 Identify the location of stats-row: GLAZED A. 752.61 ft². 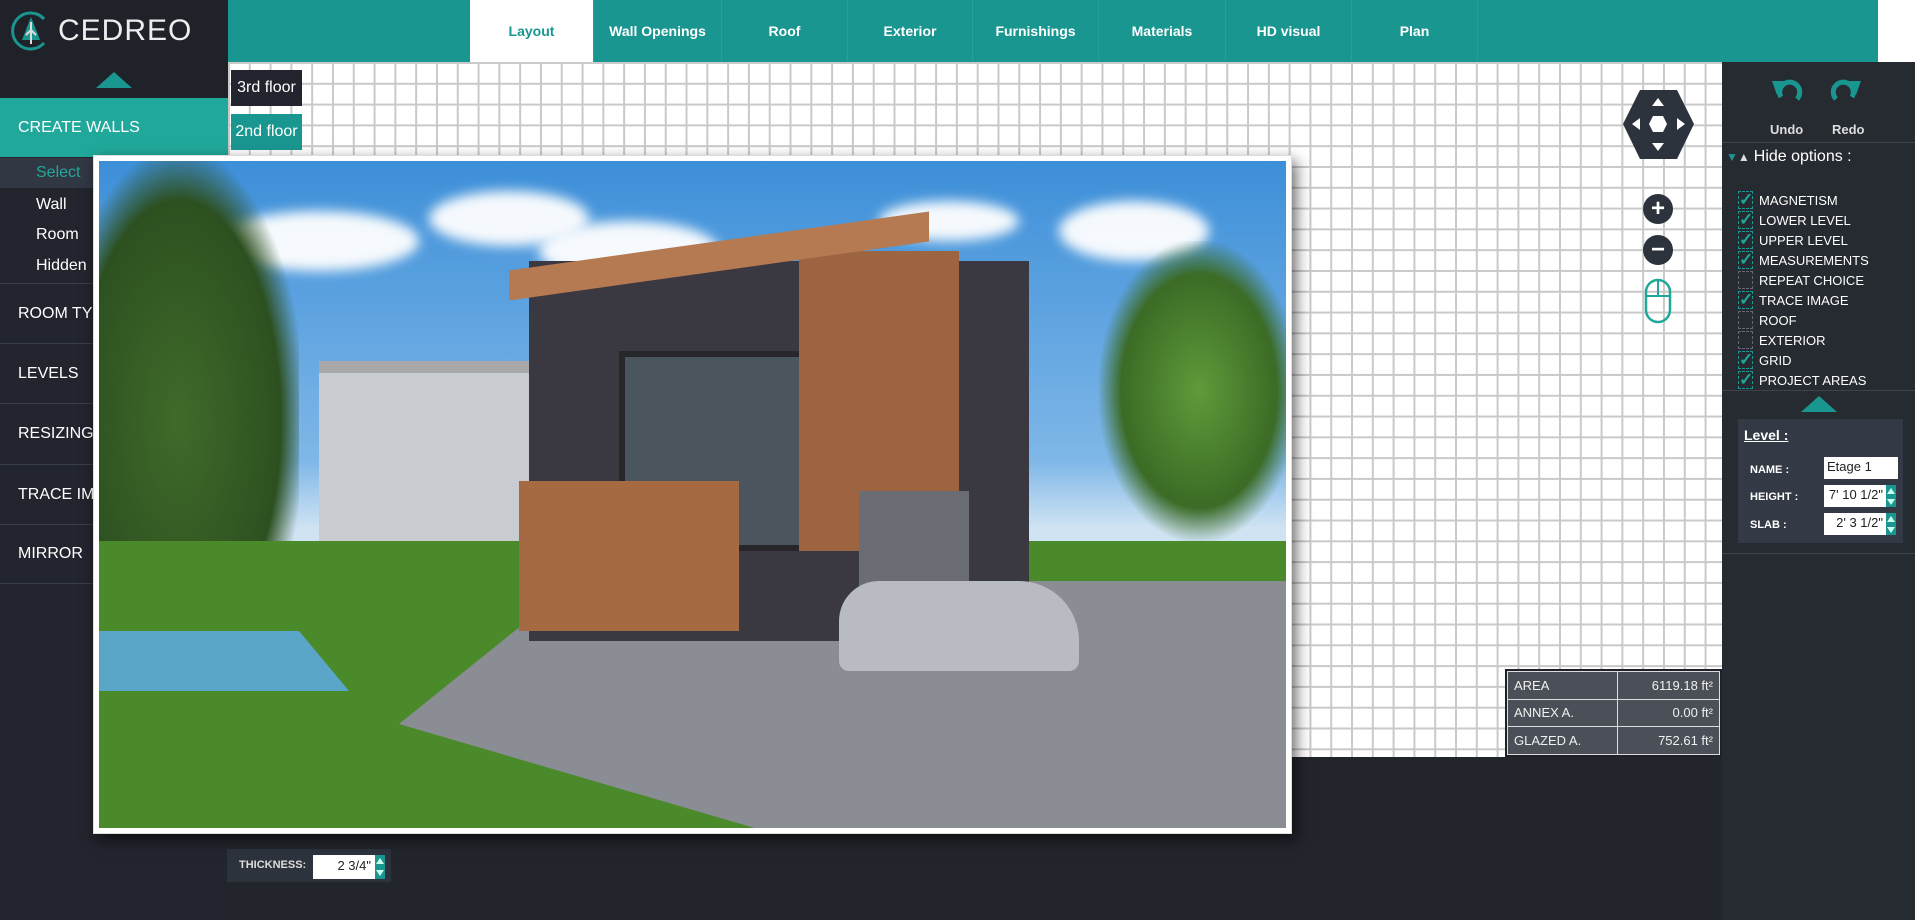
(1613, 740).